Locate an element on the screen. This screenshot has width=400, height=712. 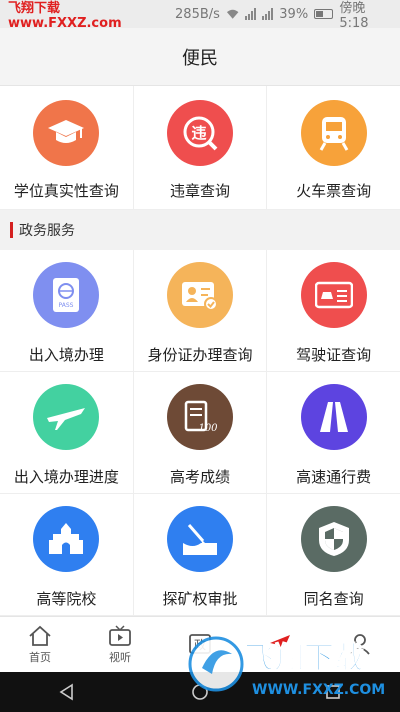
service-train-ticket: 火车票查询 is located at coordinates (333, 147).